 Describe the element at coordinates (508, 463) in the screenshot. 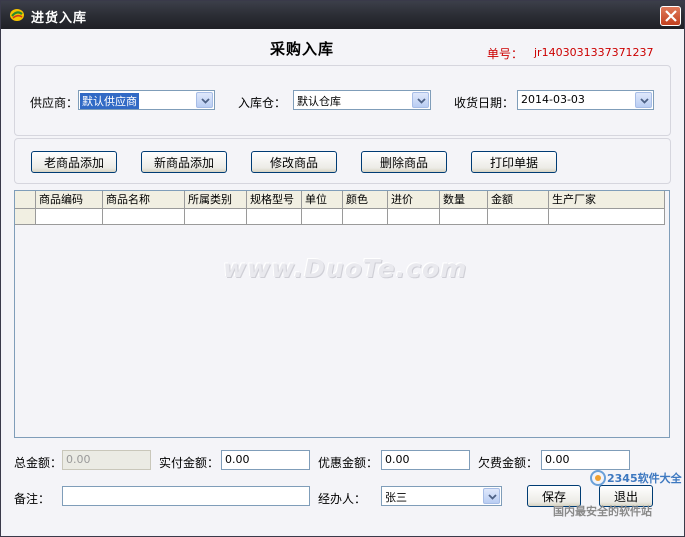

I see `debt-amount-label: 欠费金额：` at that location.